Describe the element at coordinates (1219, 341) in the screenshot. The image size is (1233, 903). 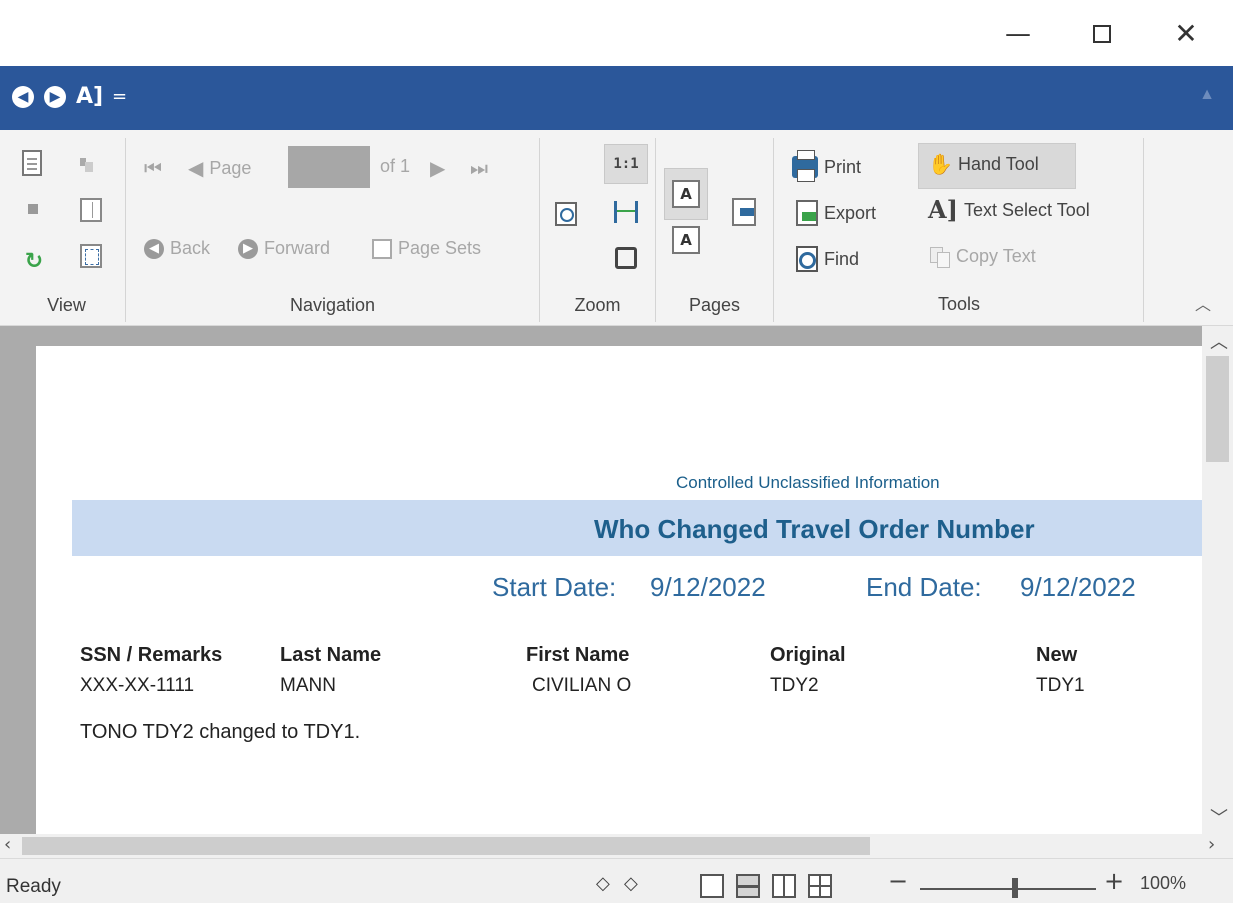
I see `scroll-up-icon: ︿` at that location.